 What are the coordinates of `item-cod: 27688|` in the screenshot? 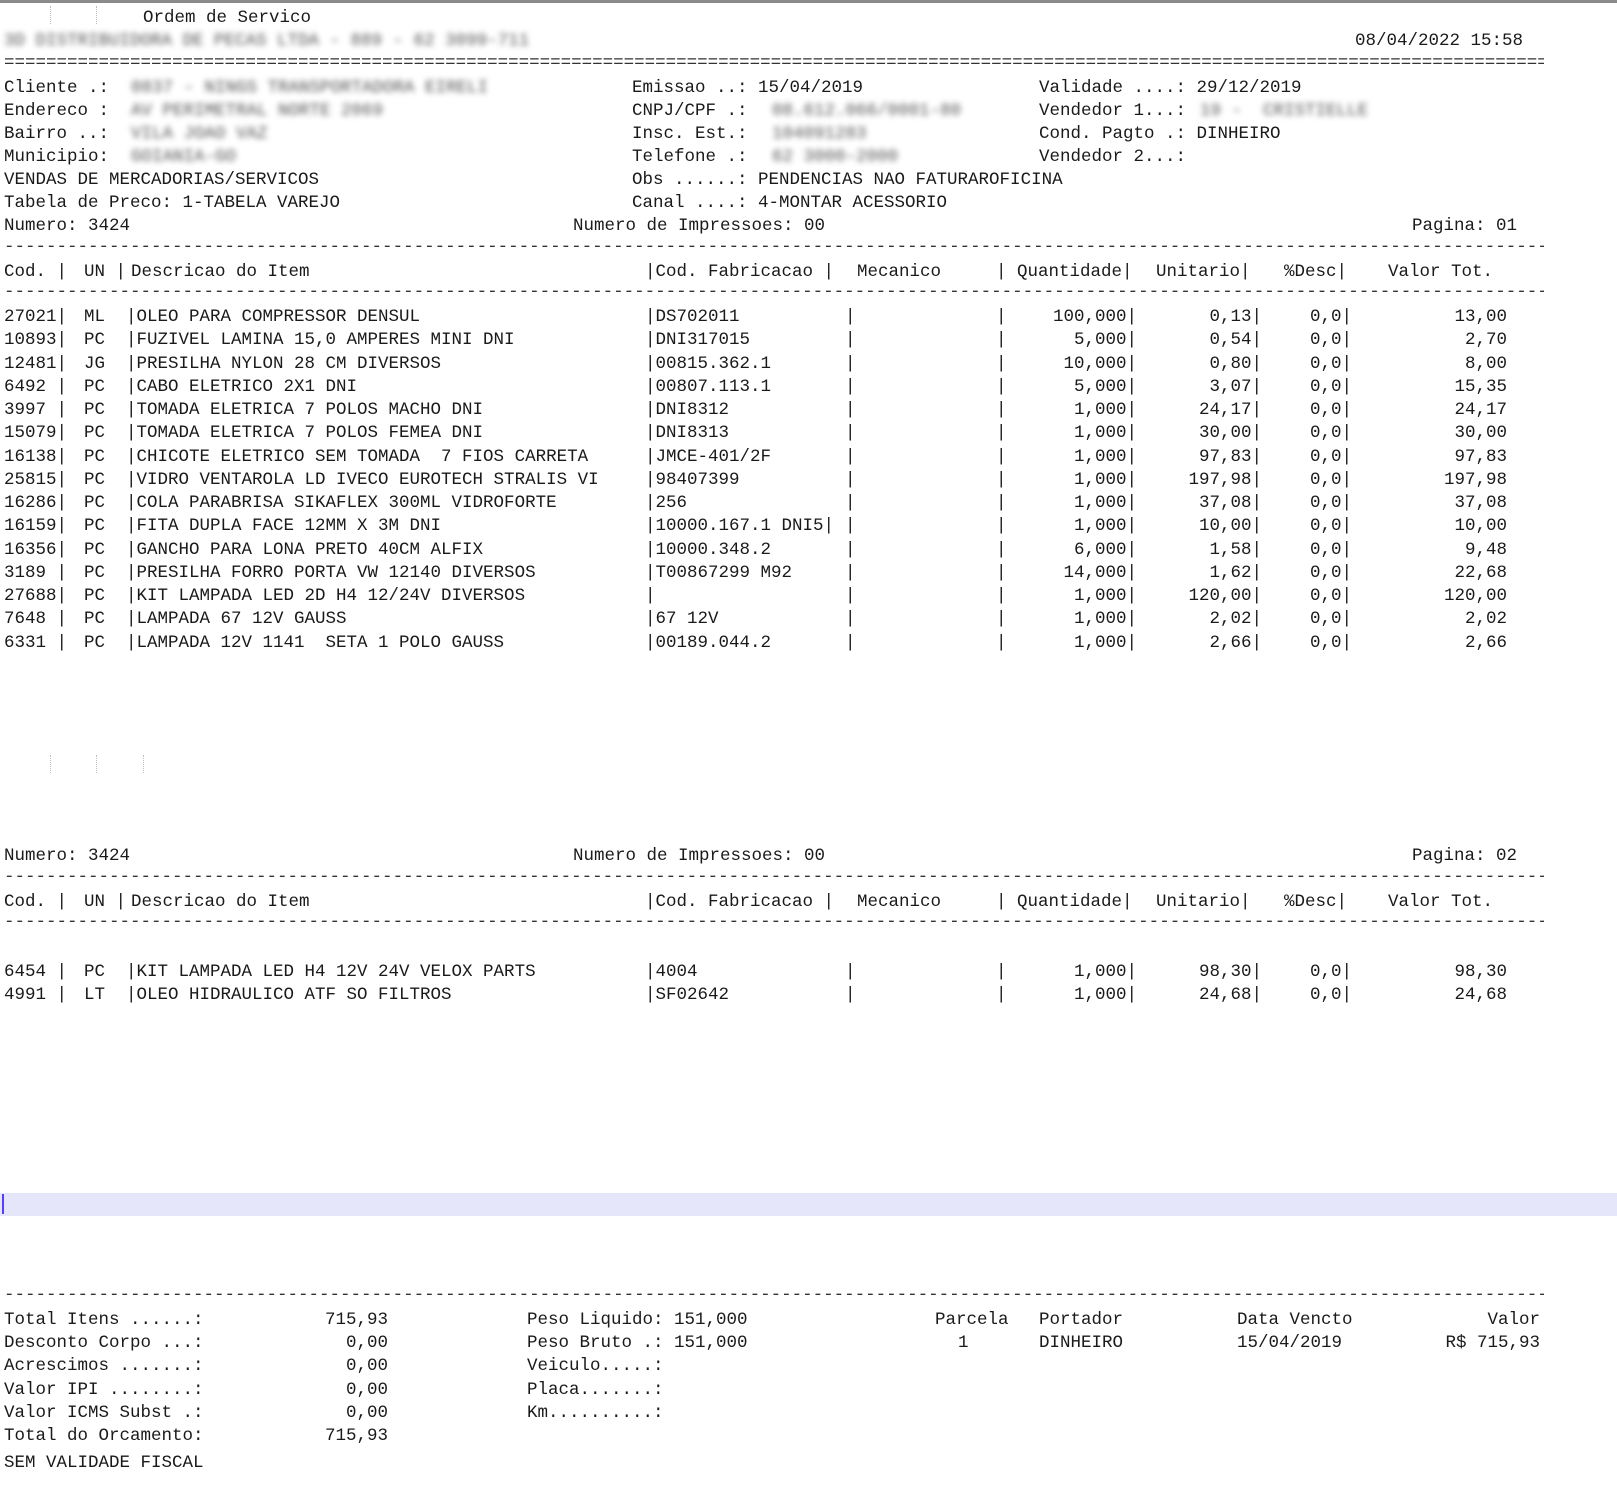 It's located at (36, 596).